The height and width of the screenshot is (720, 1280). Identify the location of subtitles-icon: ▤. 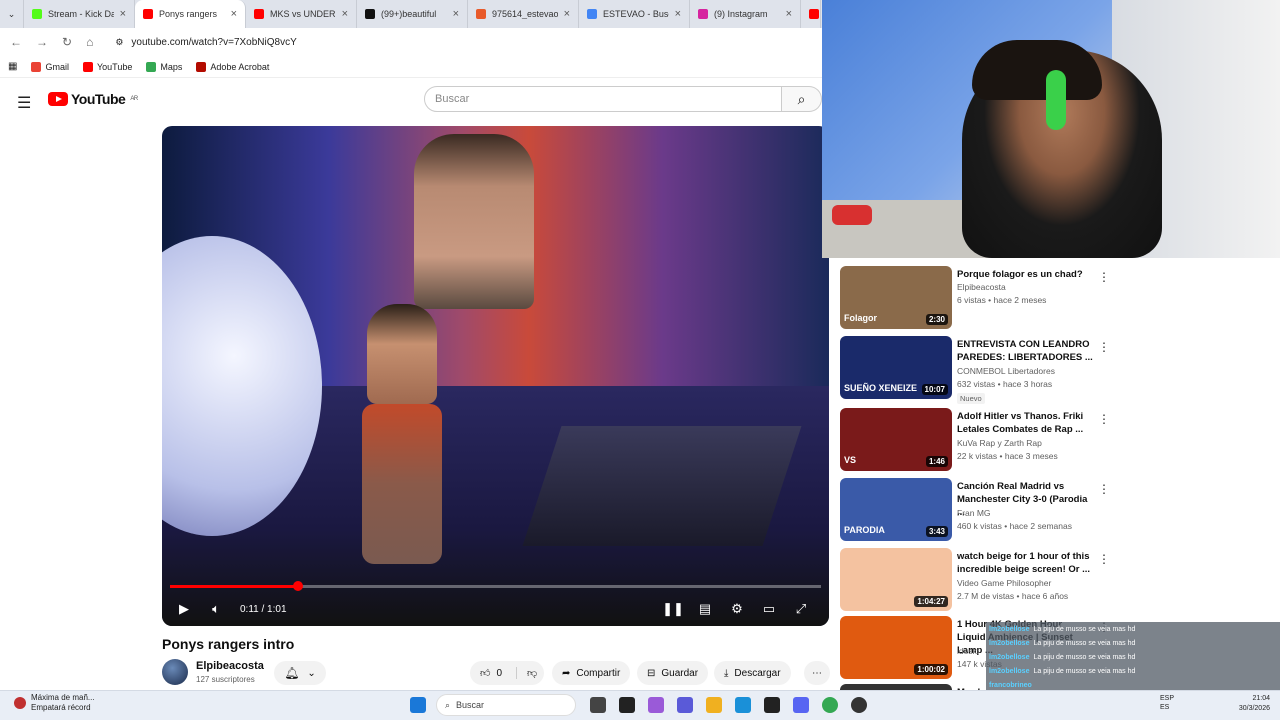
(705, 609).